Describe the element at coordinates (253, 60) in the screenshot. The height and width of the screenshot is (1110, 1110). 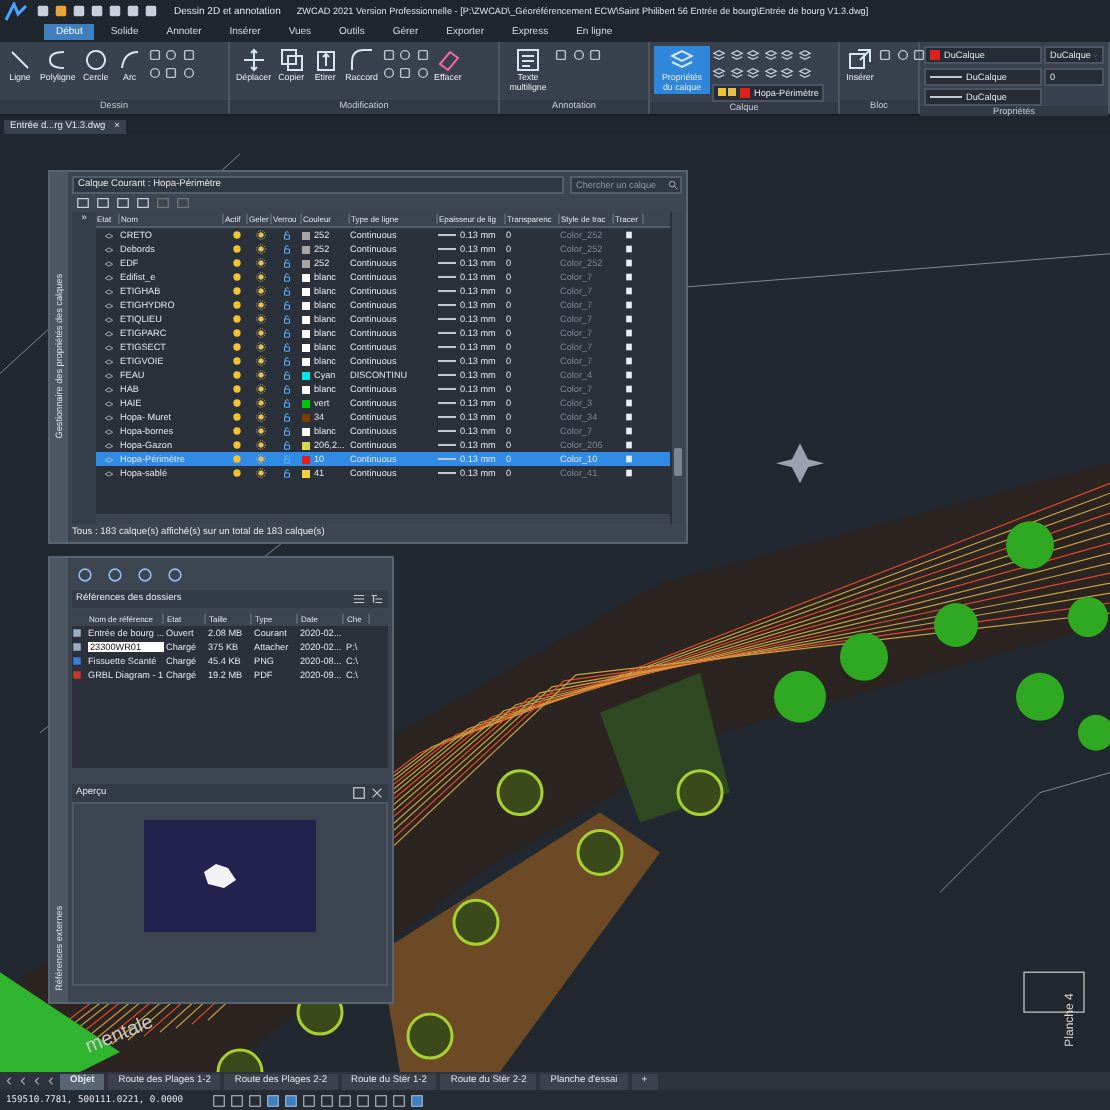
I see `move-icon` at that location.